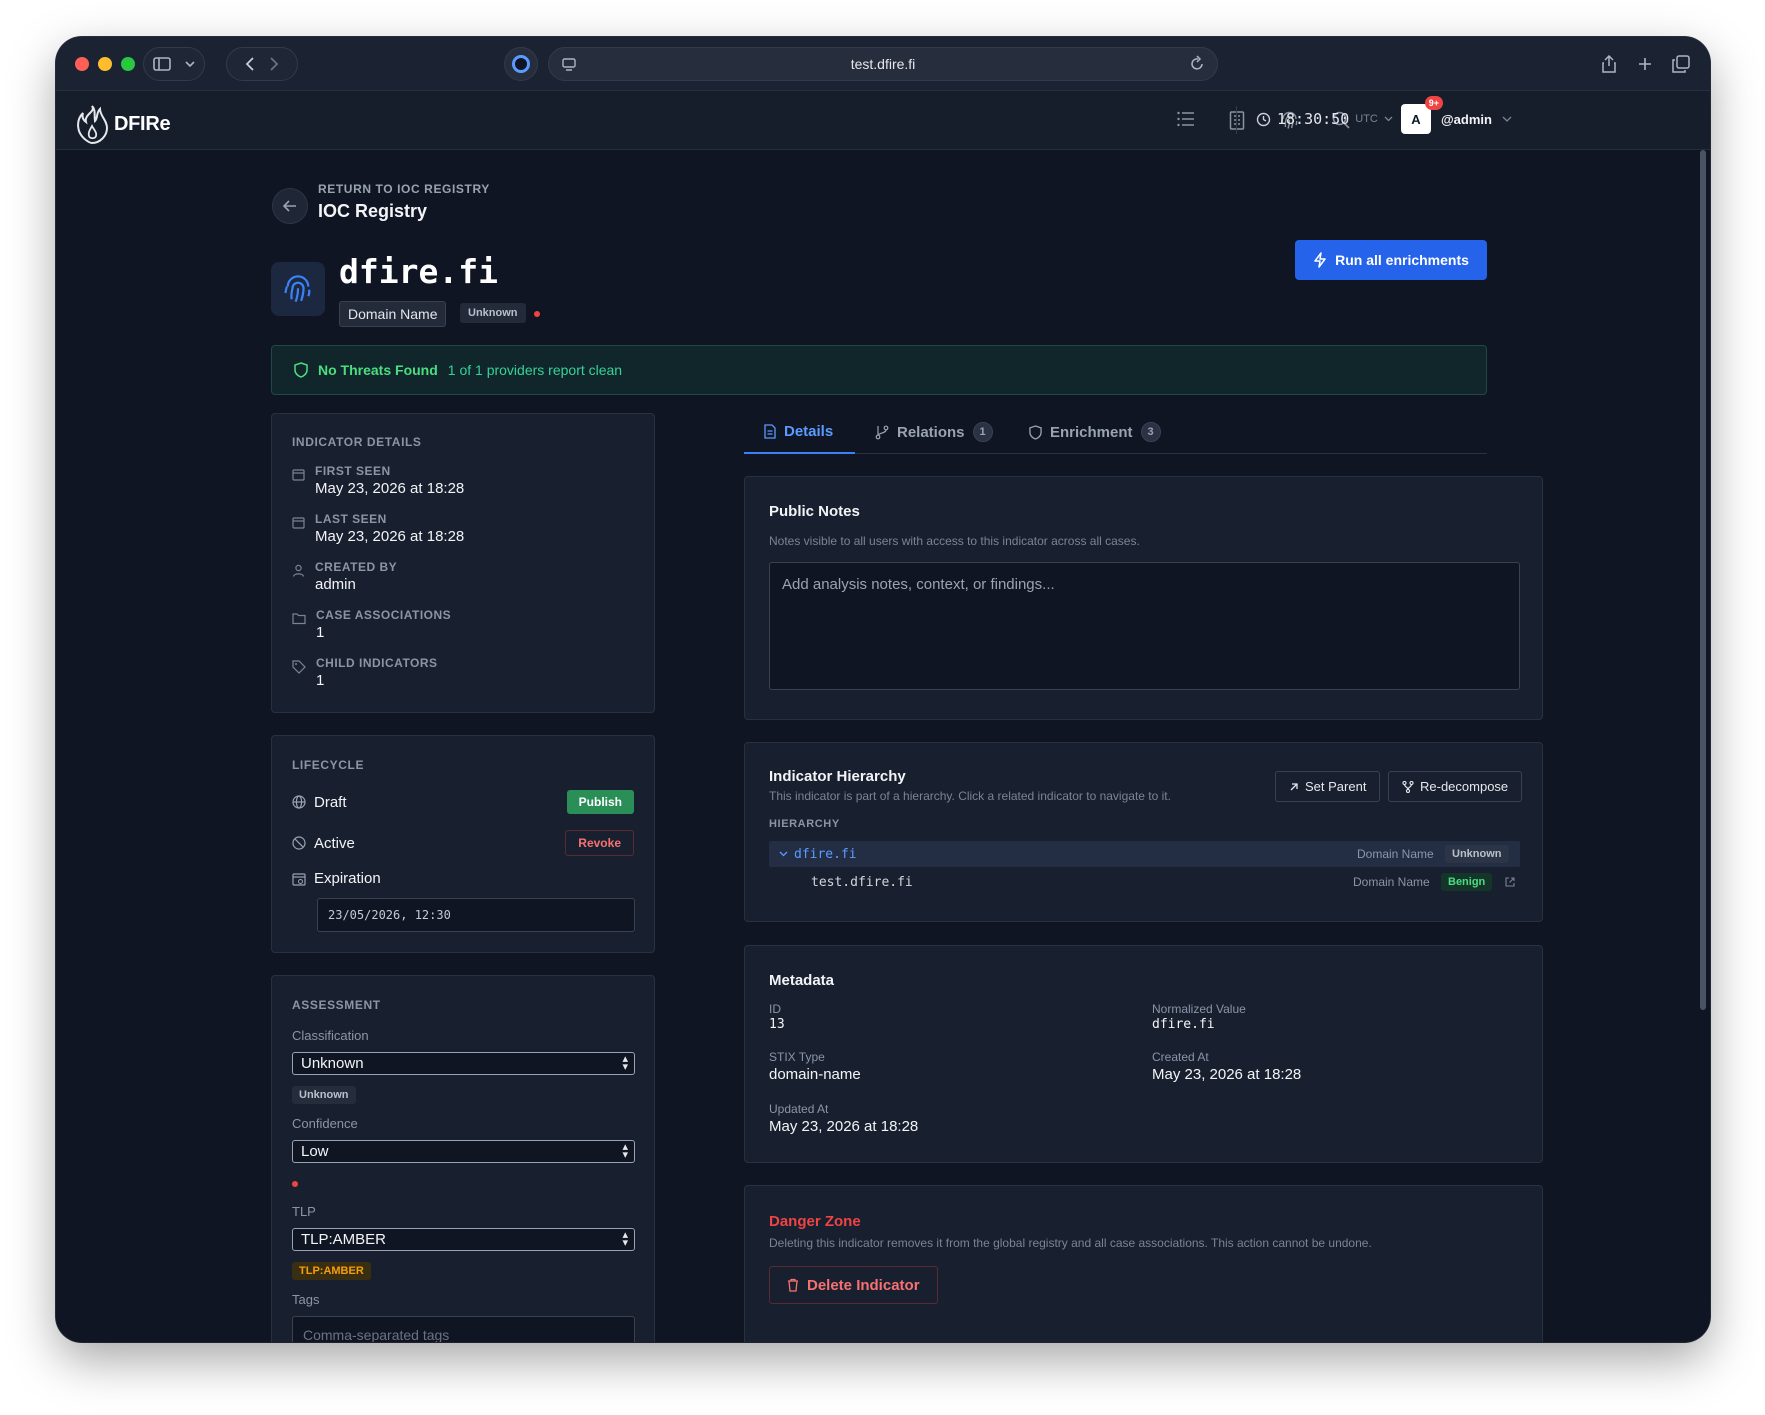  I want to click on card-title: Public Notes, so click(814, 511).